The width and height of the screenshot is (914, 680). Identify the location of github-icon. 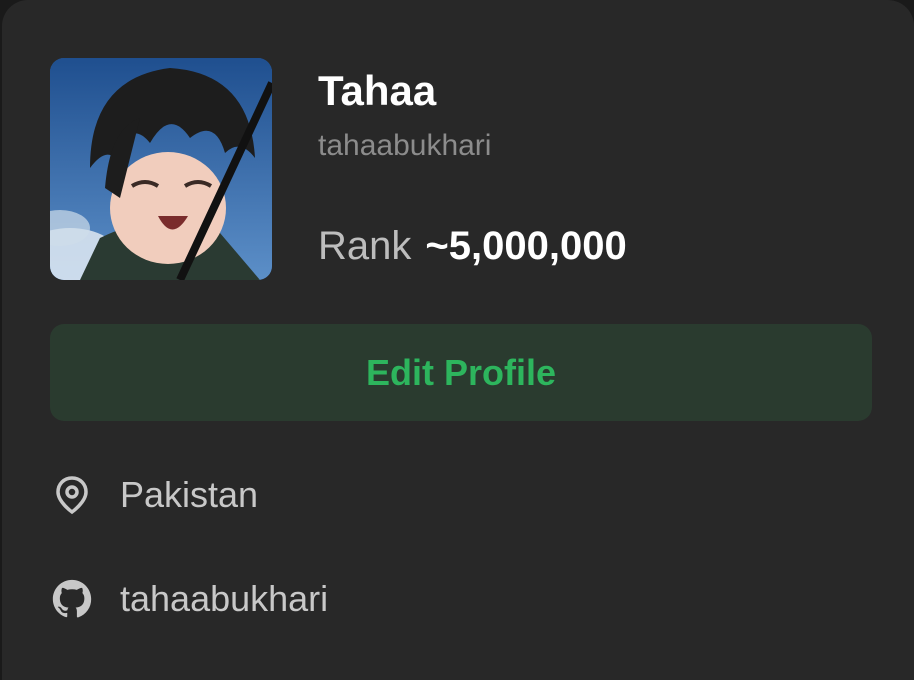
(72, 599).